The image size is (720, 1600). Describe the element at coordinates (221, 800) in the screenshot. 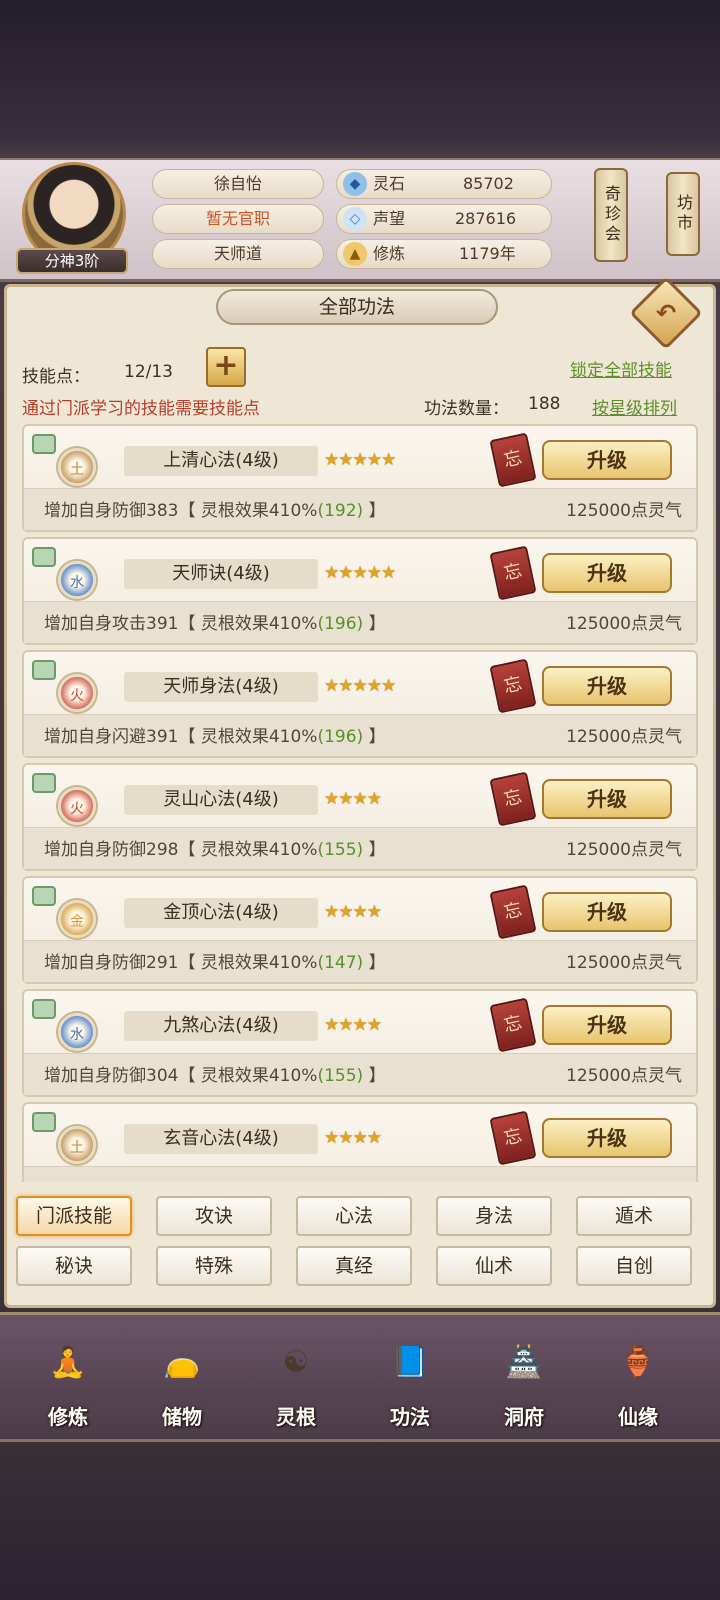

I see `technique-name: 灵山心法(4级)` at that location.